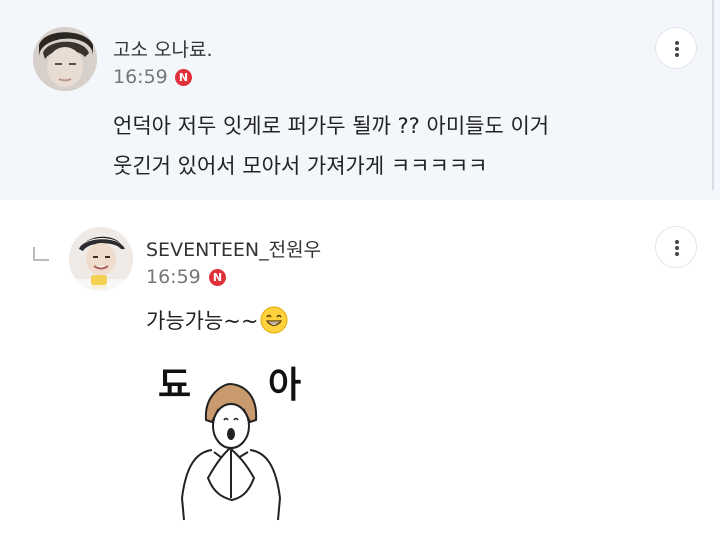 This screenshot has height=539, width=720. Describe the element at coordinates (300, 166) in the screenshot. I see `comment-text-line: 웃긴거 있어서 모아서 가져가게 ㅋㅋㅋㅋㅋ` at that location.